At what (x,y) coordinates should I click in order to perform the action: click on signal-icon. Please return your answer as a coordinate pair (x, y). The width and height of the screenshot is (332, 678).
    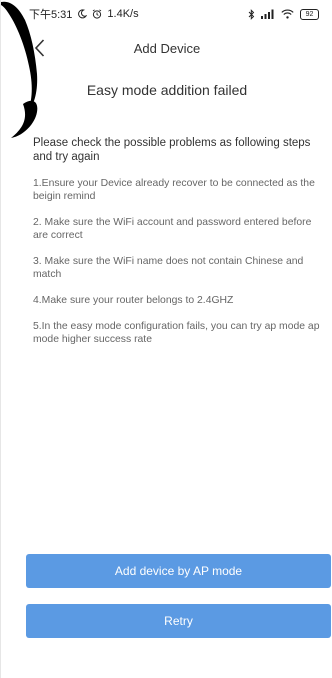
    Looking at the image, I should click on (268, 14).